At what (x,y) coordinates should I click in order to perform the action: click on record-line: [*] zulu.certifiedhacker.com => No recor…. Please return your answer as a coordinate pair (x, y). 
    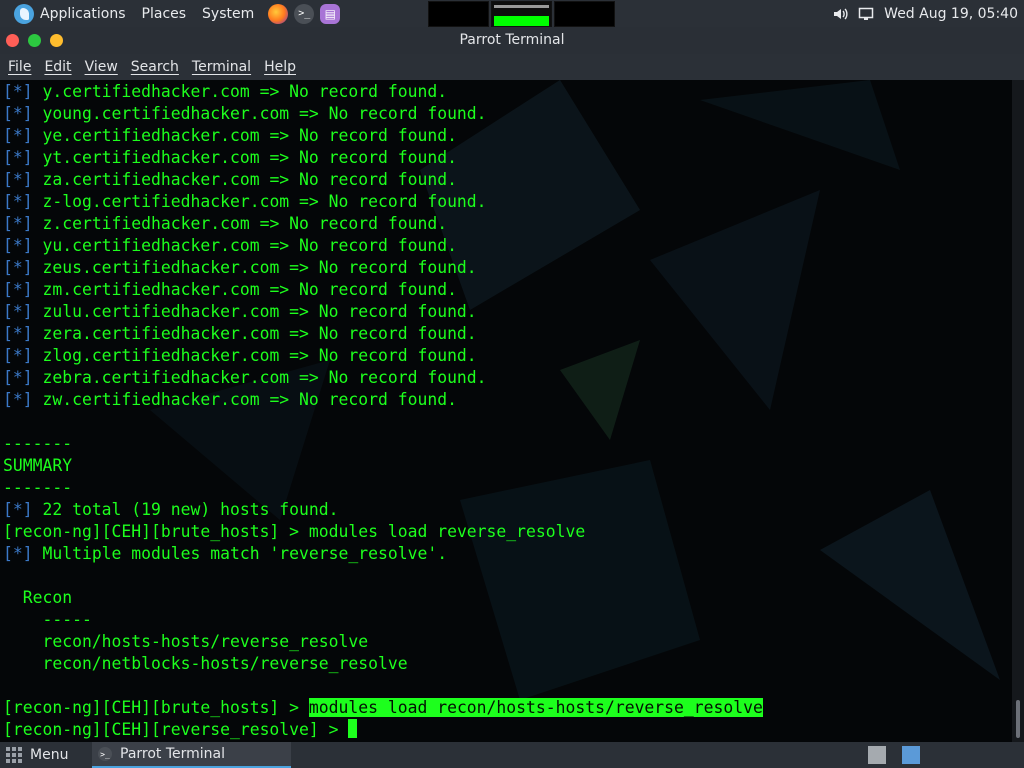
    Looking at the image, I should click on (383, 312).